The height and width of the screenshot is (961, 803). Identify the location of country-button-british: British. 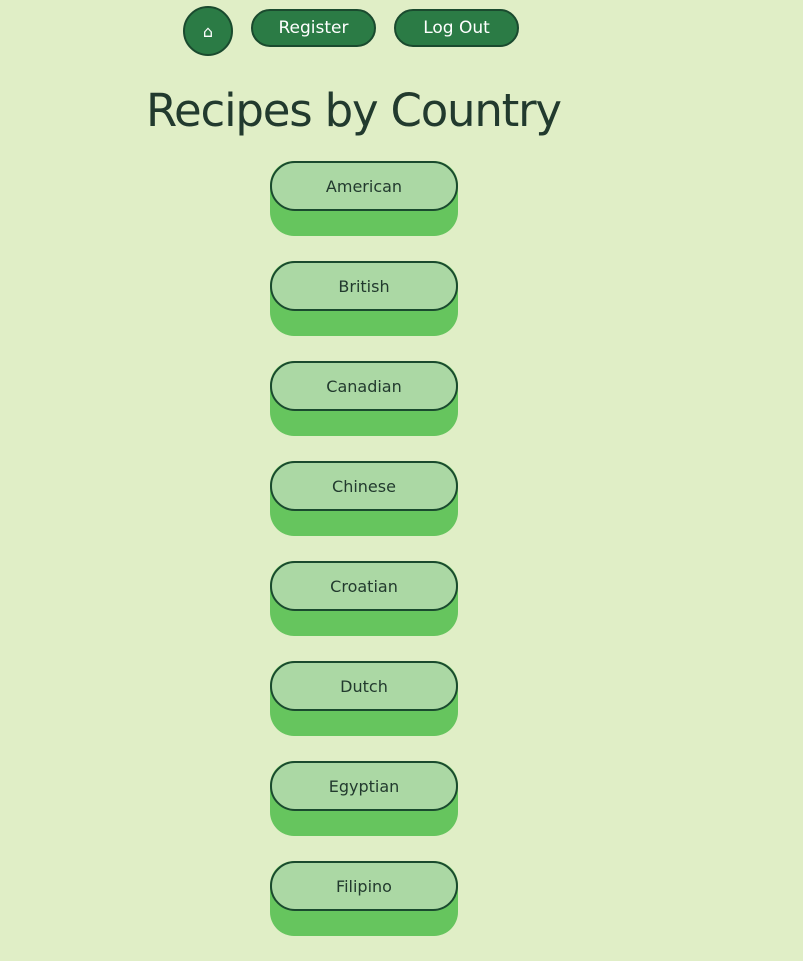
(364, 298).